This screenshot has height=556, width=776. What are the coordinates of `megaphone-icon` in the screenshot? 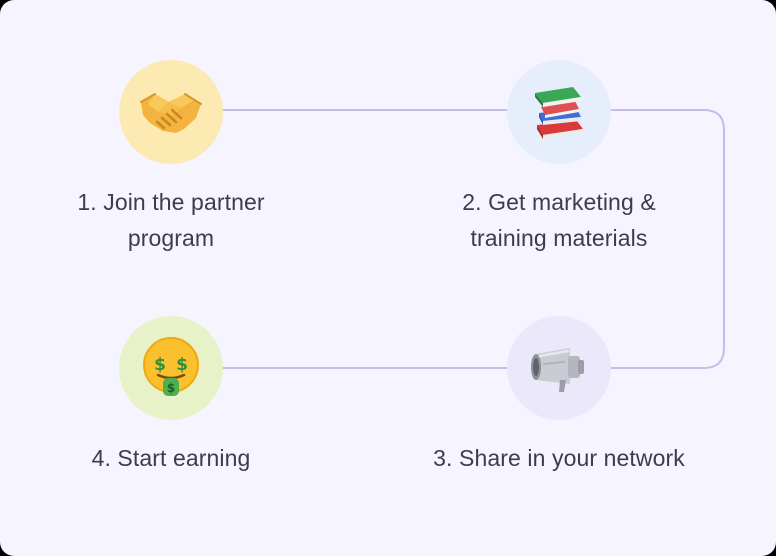 It's located at (559, 368).